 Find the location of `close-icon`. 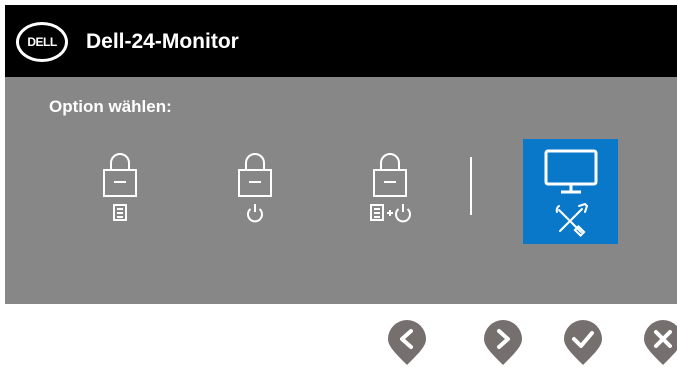

close-icon is located at coordinates (660, 342).